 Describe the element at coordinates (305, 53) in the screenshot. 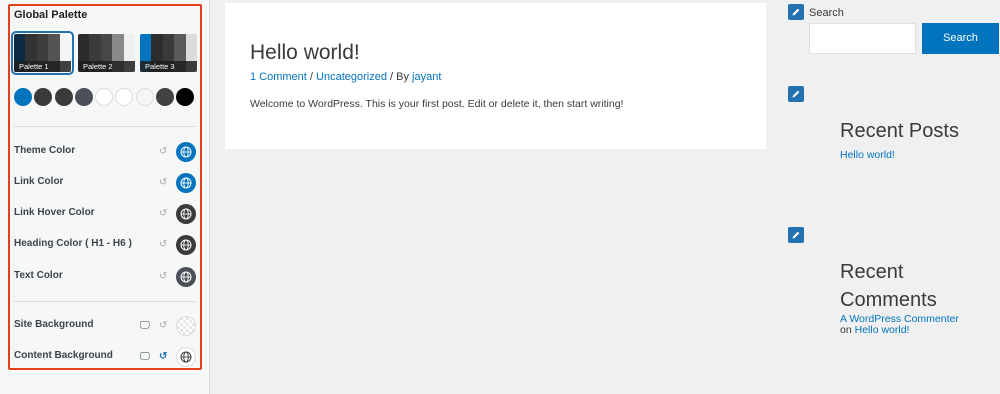

I see `post-title: Hello world!` at that location.